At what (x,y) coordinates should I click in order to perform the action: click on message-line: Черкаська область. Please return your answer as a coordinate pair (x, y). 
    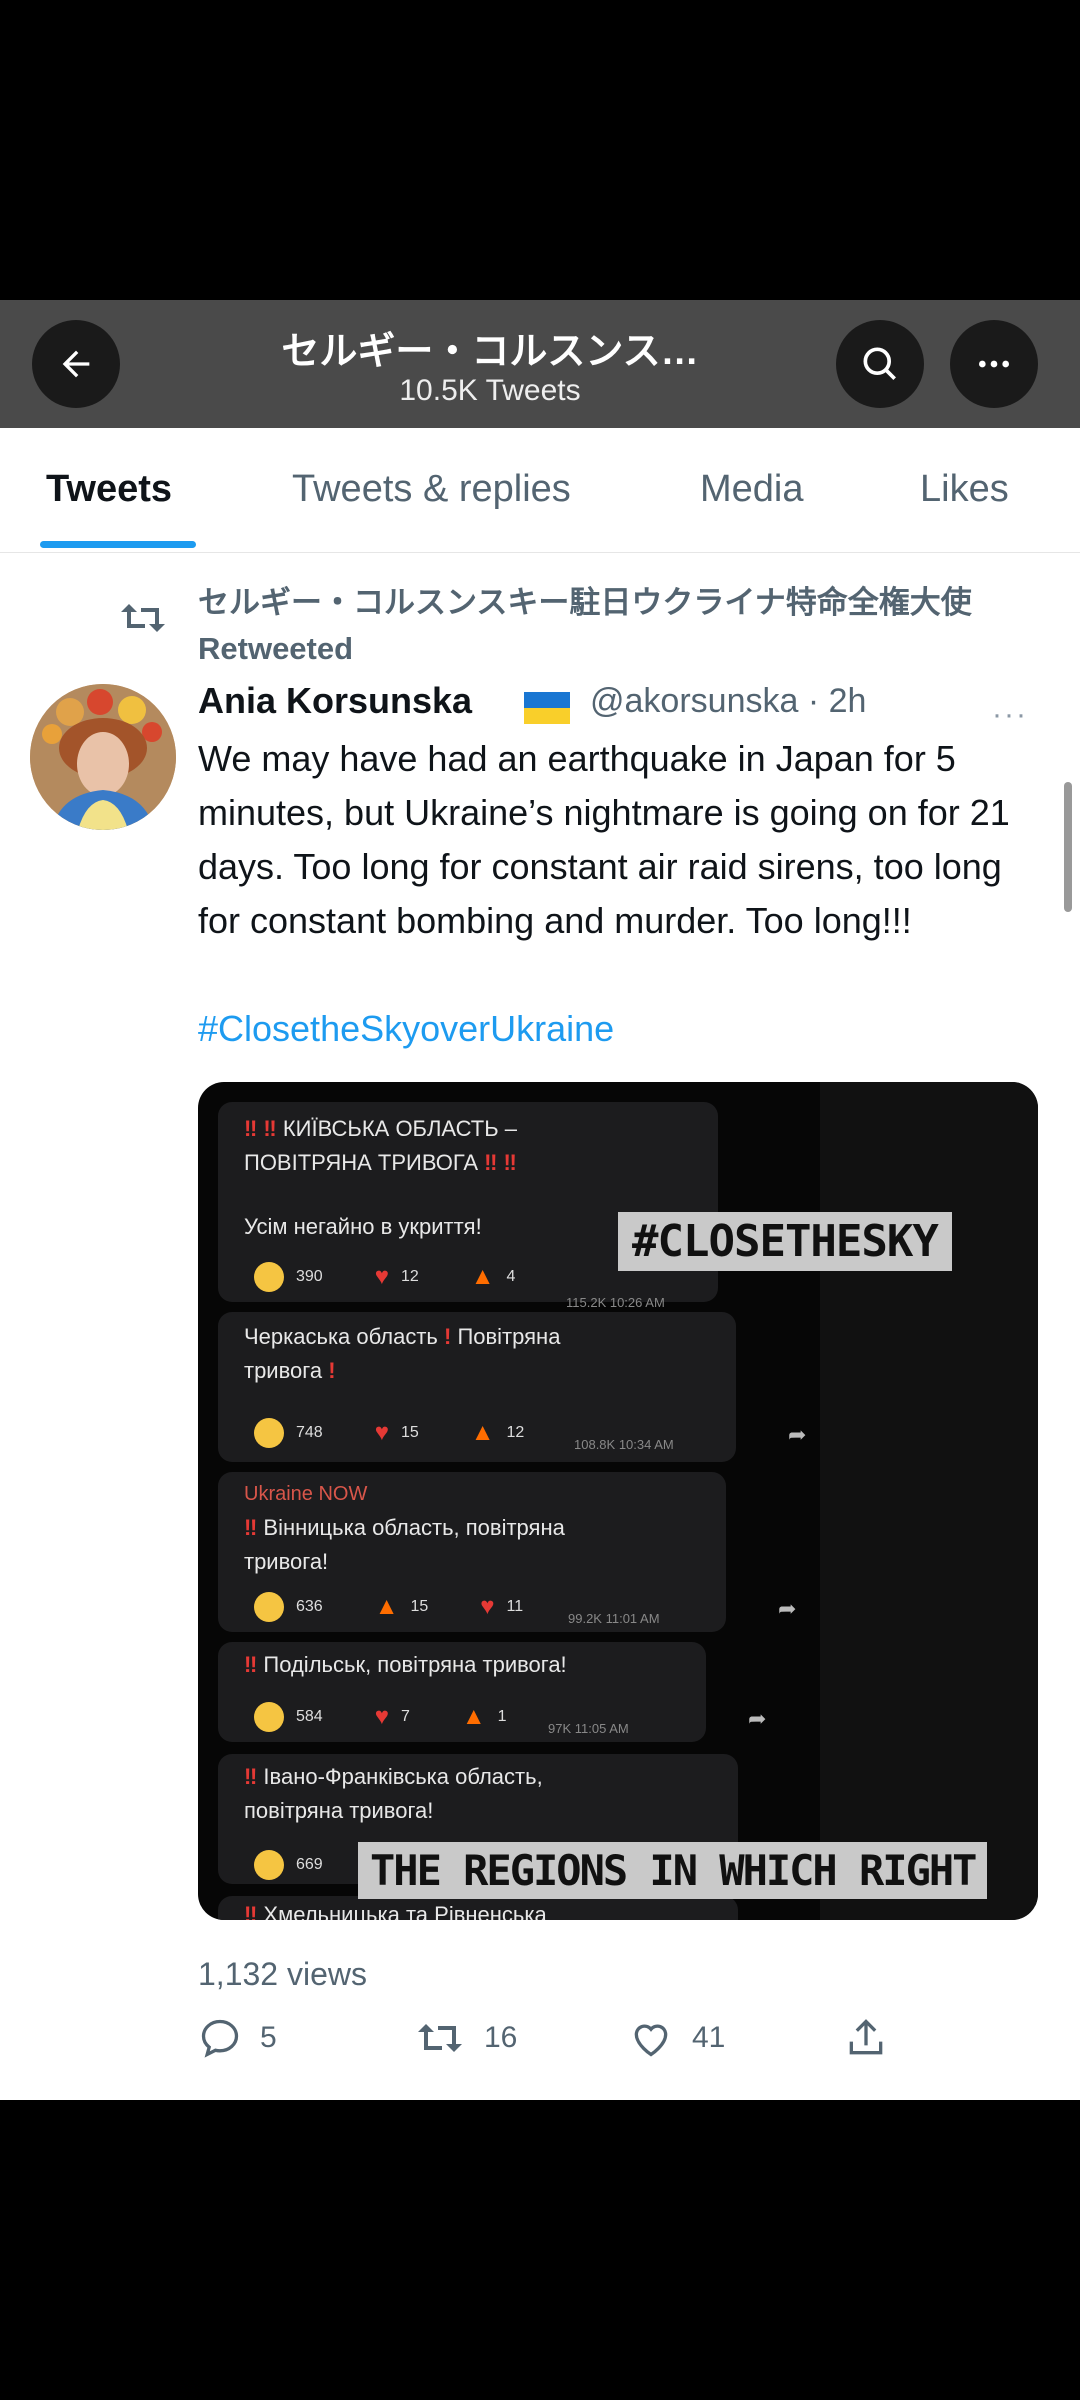
    Looking at the image, I should click on (341, 1336).